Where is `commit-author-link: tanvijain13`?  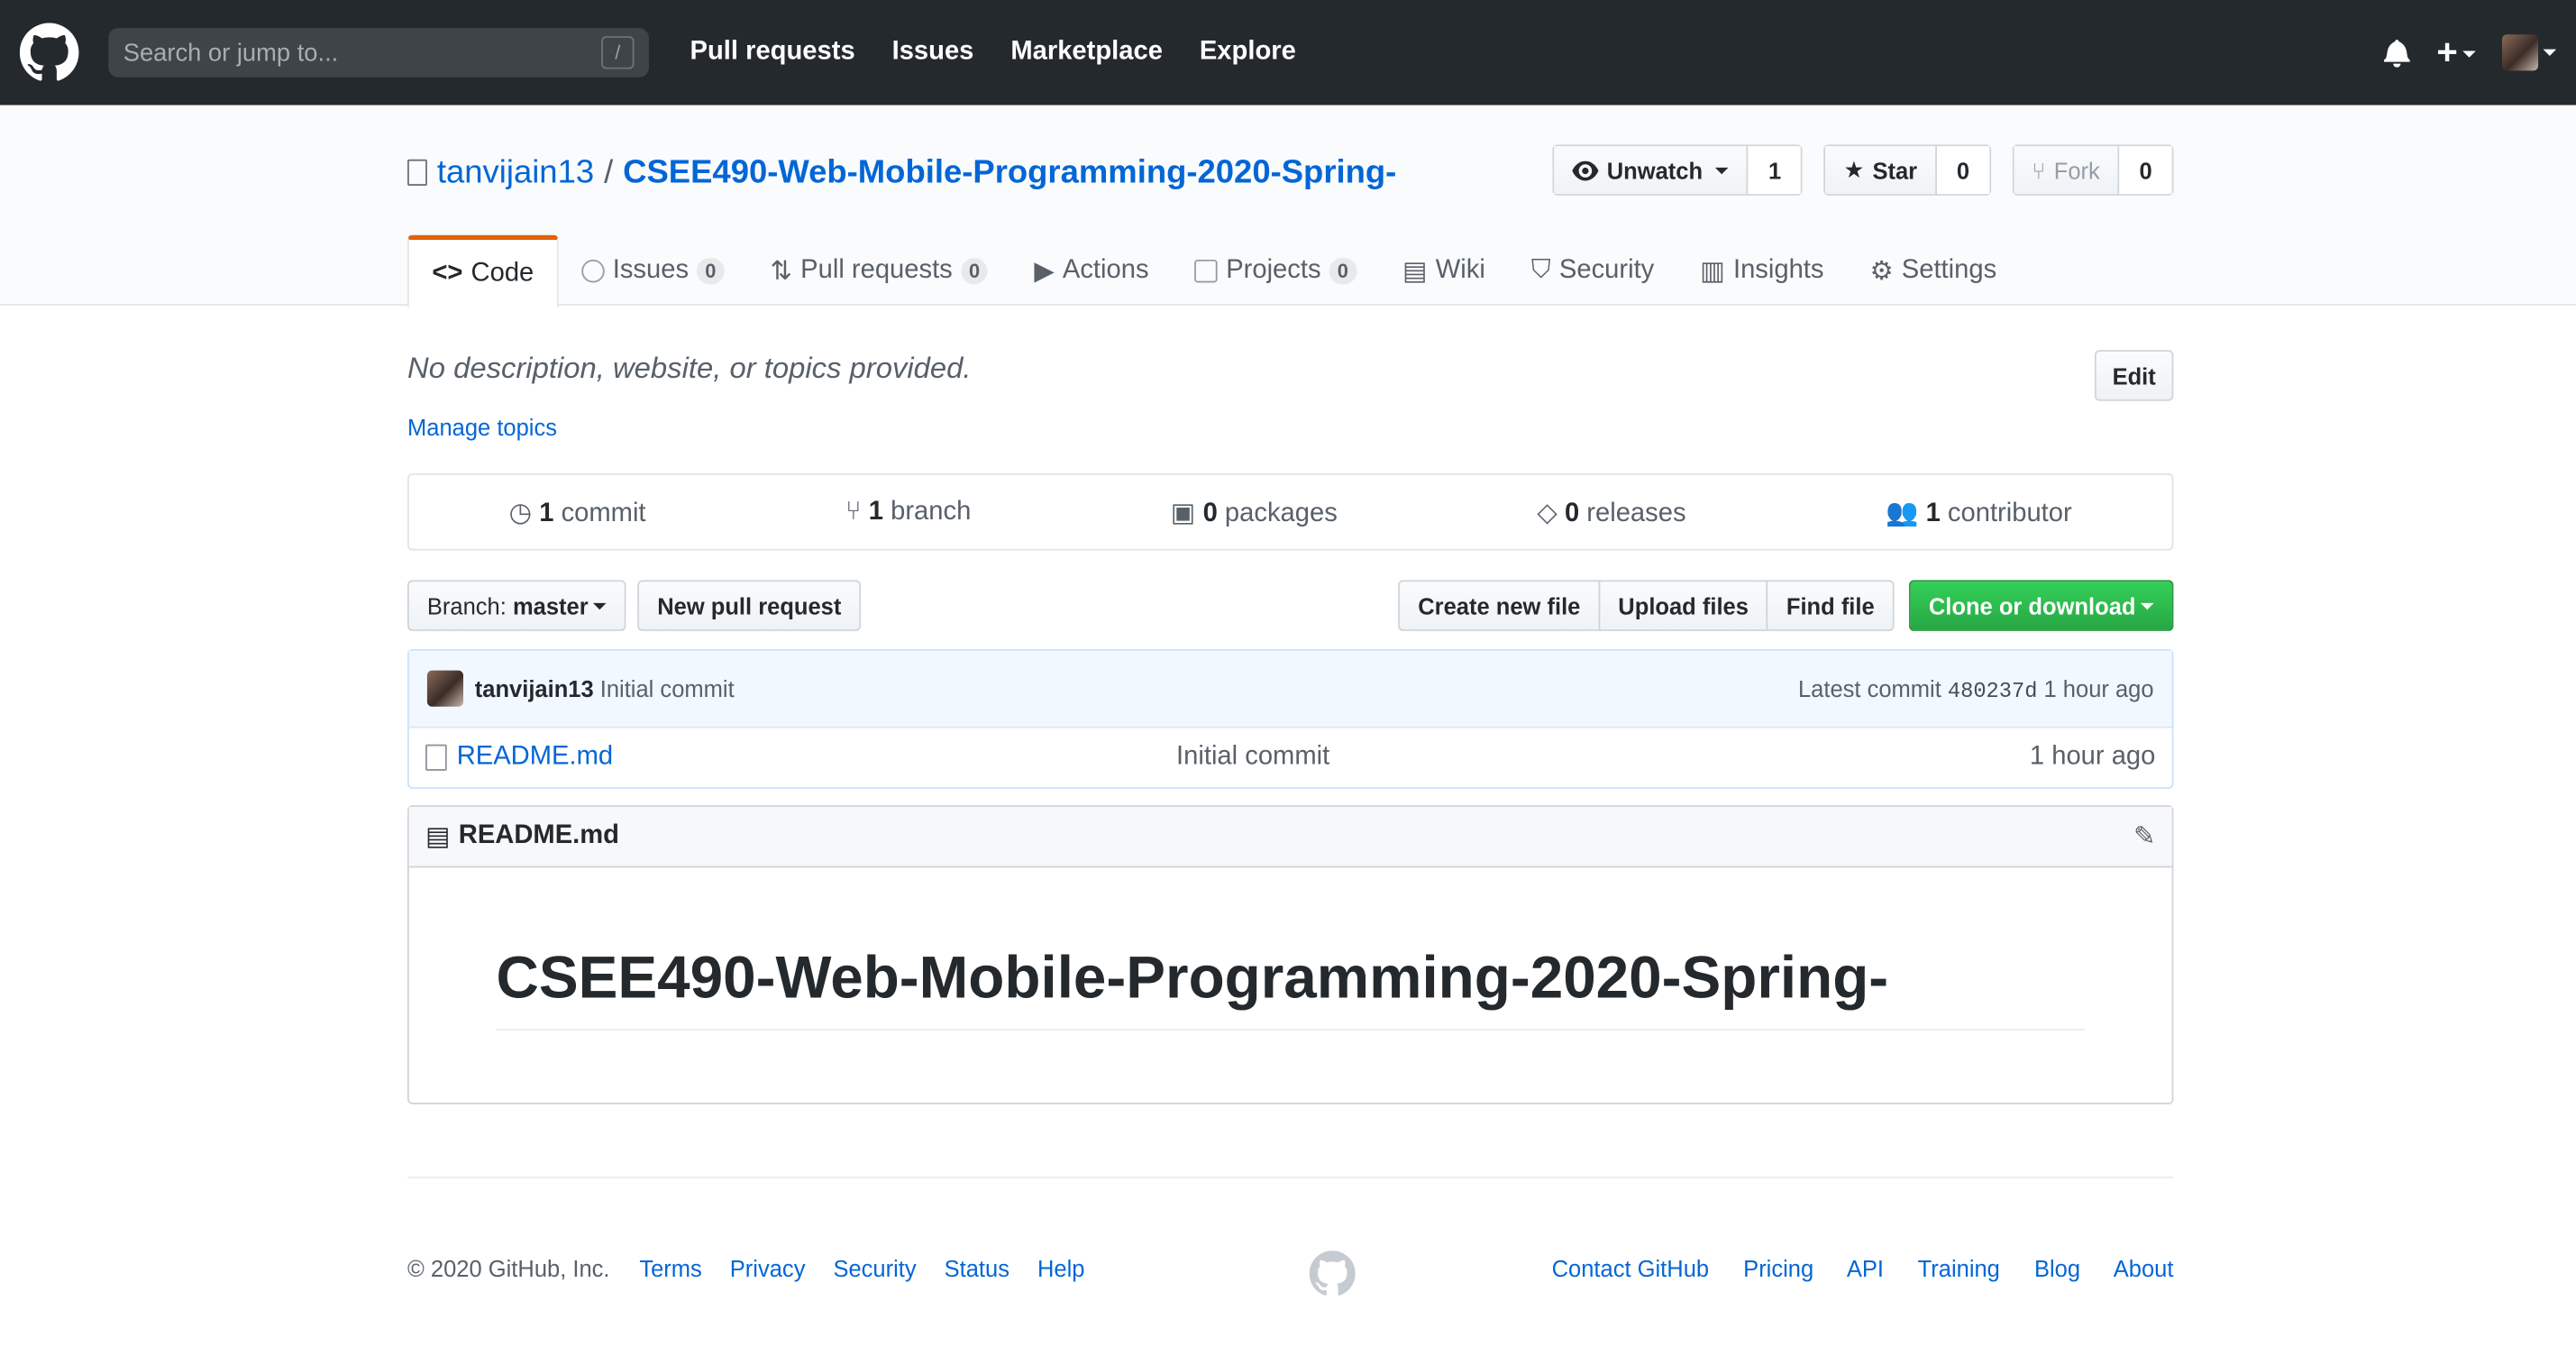
commit-author-link: tanvijain13 is located at coordinates (534, 688).